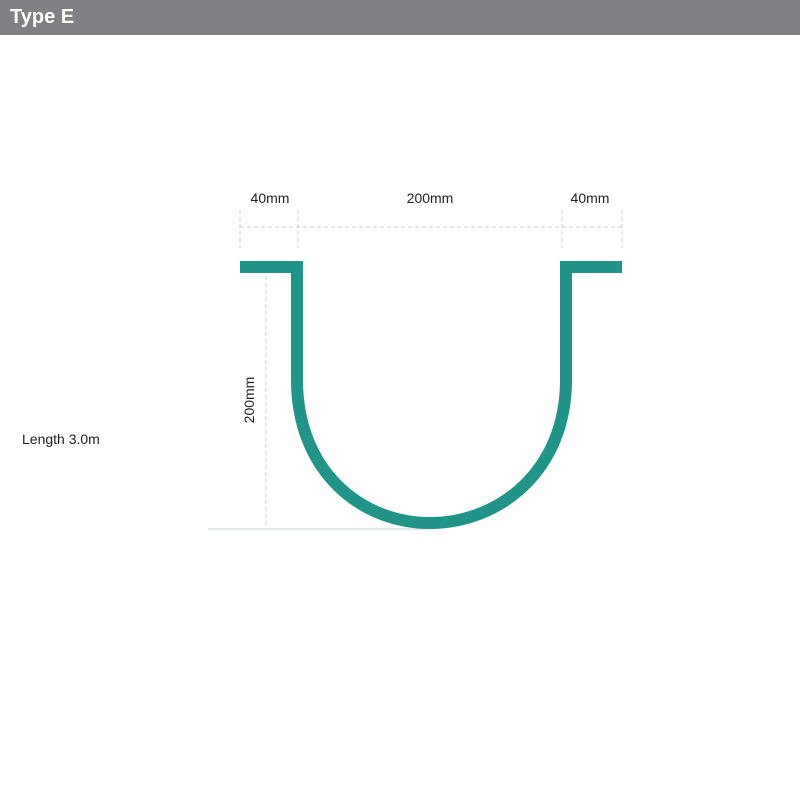 Image resolution: width=800 pixels, height=800 pixels. Describe the element at coordinates (249, 400) in the screenshot. I see `depth-label: 200mm` at that location.